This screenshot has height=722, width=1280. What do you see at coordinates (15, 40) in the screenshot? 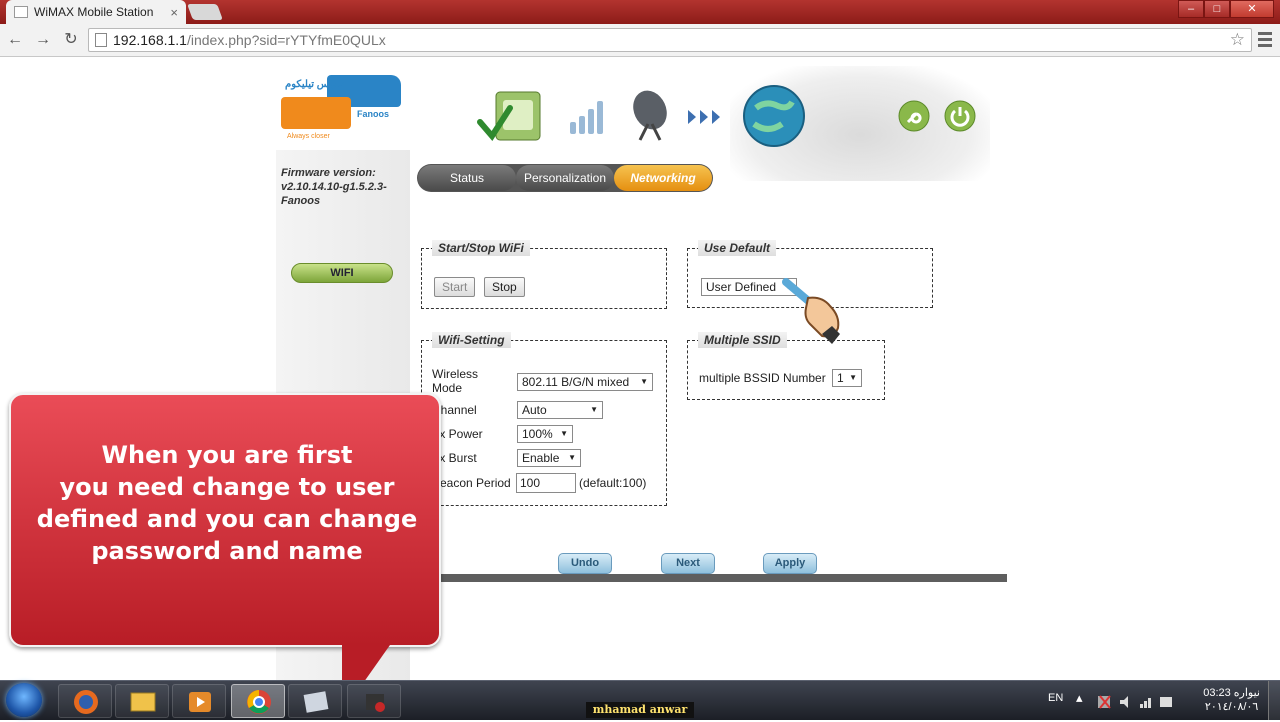
I see `back-button: ←` at bounding box center [15, 40].